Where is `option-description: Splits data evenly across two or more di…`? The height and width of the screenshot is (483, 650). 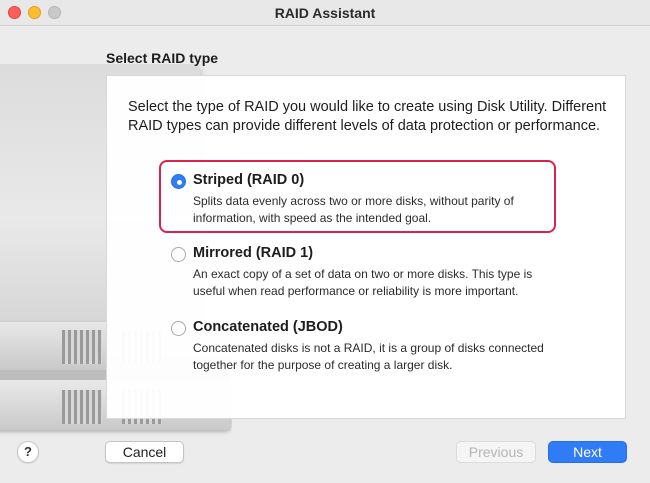 option-description: Splits data evenly across two or more di… is located at coordinates (353, 209).